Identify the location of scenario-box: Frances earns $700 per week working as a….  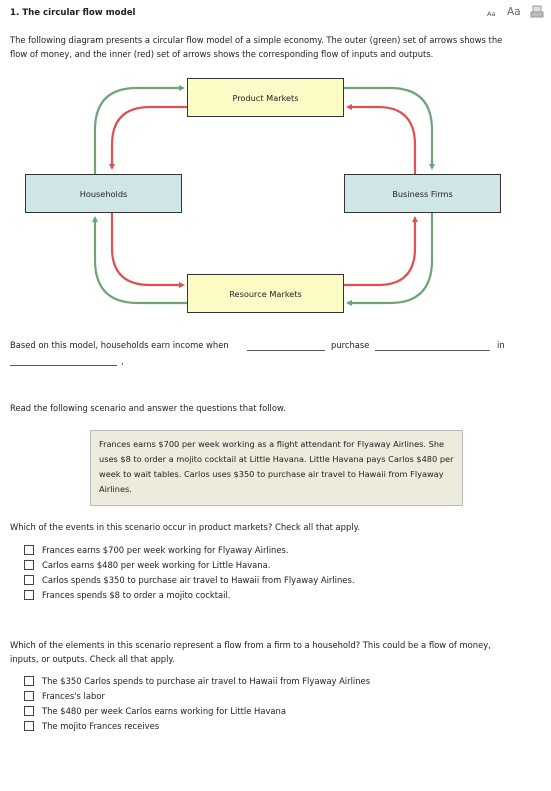
(276, 468).